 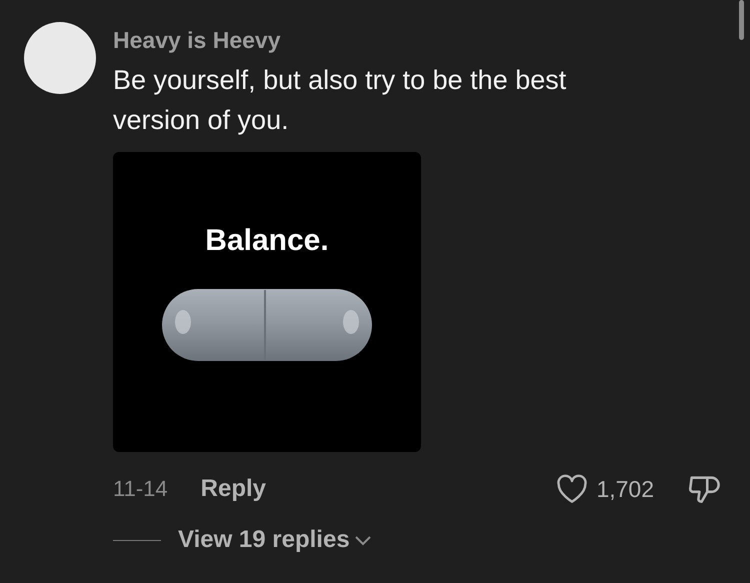 I want to click on comment-date: 11-14, so click(x=140, y=489).